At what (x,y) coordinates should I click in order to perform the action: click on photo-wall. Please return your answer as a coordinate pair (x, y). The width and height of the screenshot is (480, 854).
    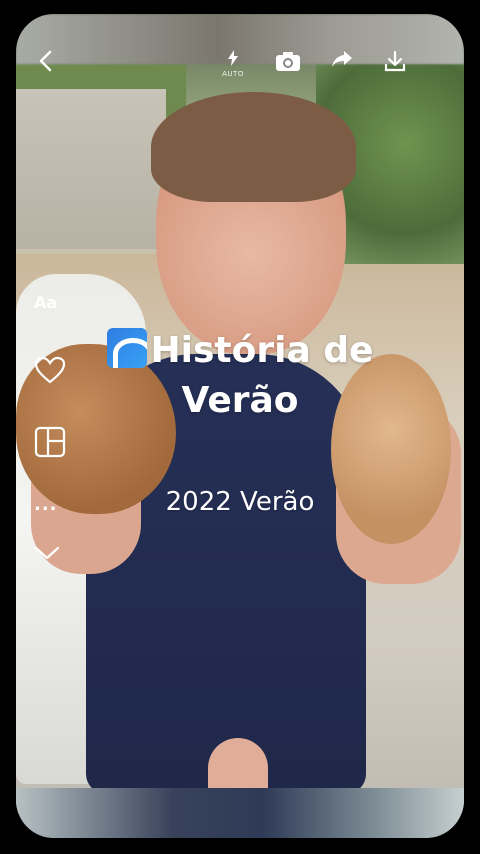
    Looking at the image, I should click on (91, 169).